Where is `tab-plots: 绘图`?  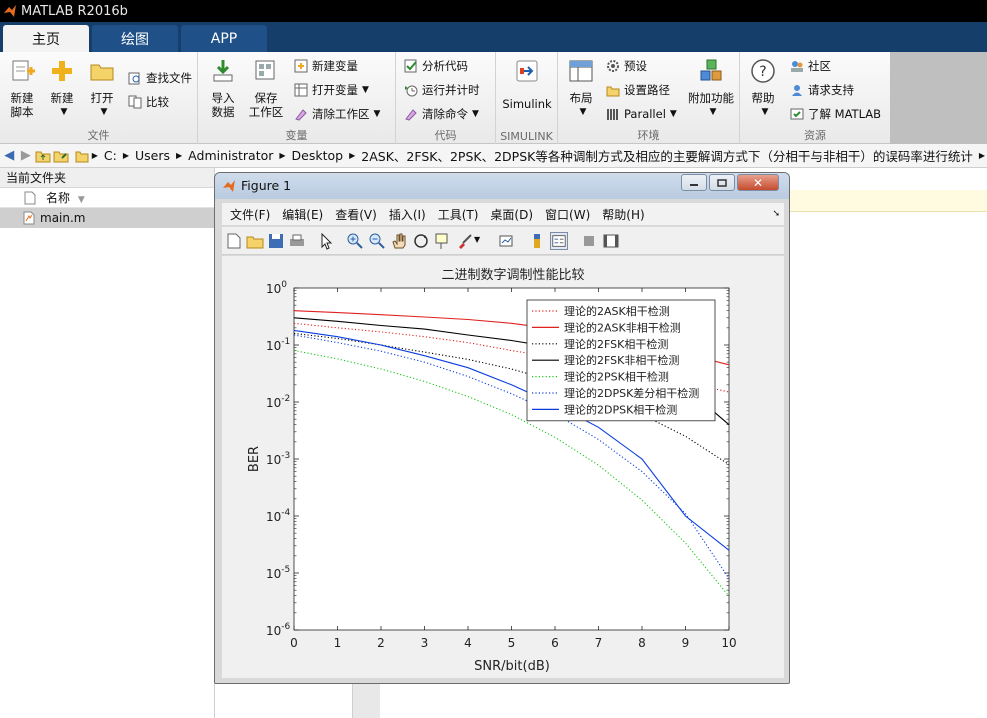
tab-plots: 绘图 is located at coordinates (135, 38).